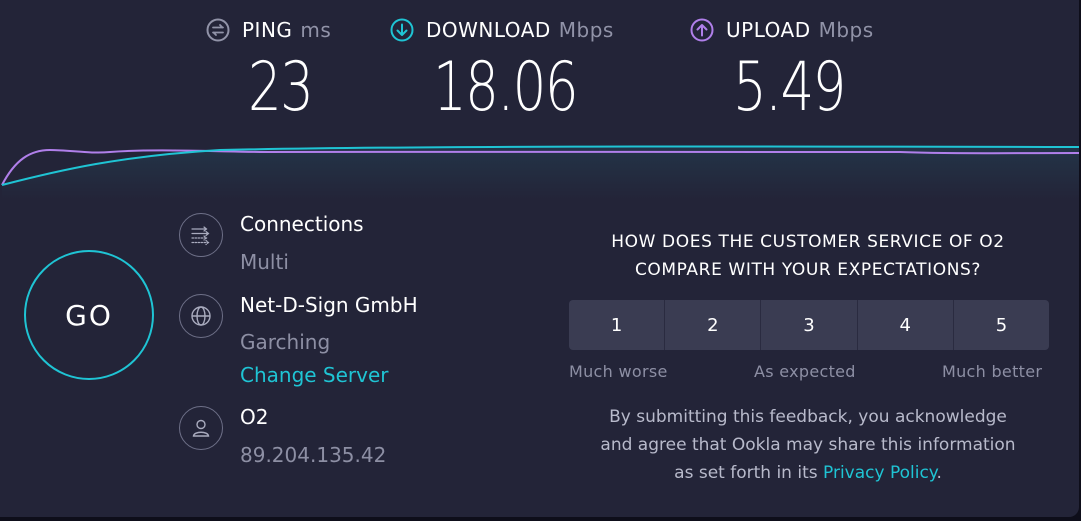 This screenshot has width=1081, height=521. Describe the element at coordinates (402, 30) in the screenshot. I see `download-arrow-icon` at that location.